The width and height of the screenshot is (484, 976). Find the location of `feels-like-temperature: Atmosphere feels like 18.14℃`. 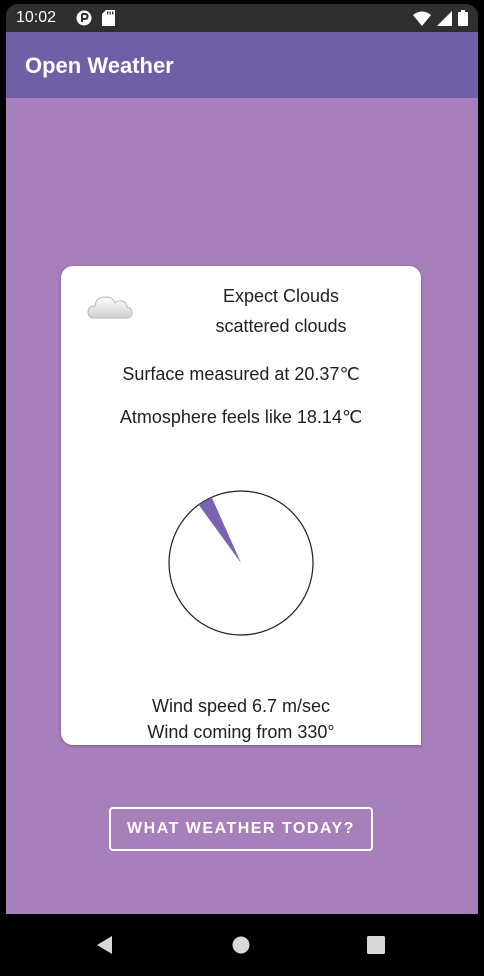

feels-like-temperature: Atmosphere feels like 18.14℃ is located at coordinates (241, 417).